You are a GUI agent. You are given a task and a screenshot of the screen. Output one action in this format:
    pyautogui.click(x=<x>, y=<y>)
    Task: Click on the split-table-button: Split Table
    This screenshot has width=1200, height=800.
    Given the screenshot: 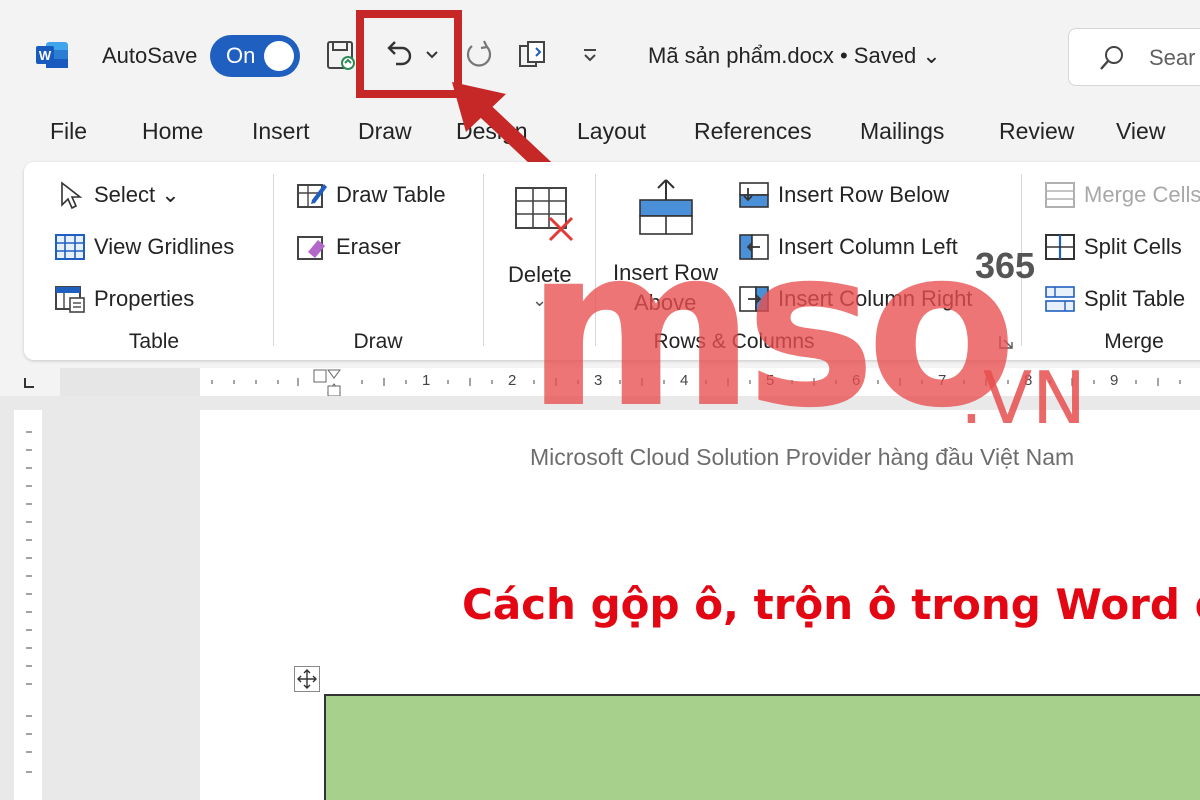 What is the action you would take?
    pyautogui.click(x=1114, y=299)
    